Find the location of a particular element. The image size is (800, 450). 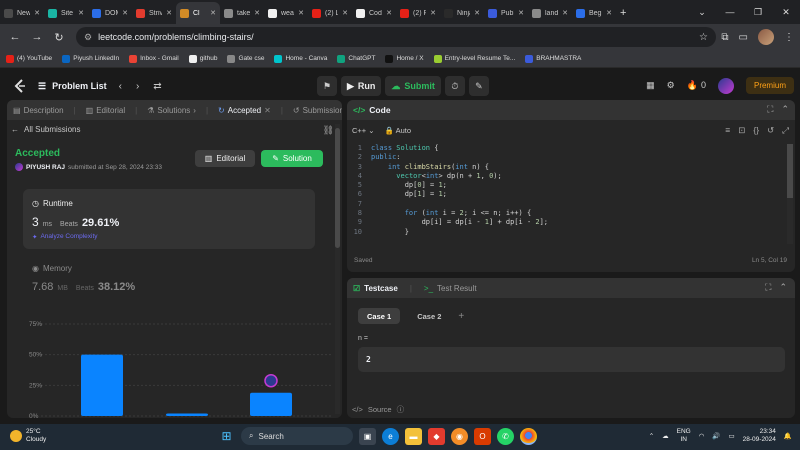

source-link: </> Source ⓘ is located at coordinates (378, 409).